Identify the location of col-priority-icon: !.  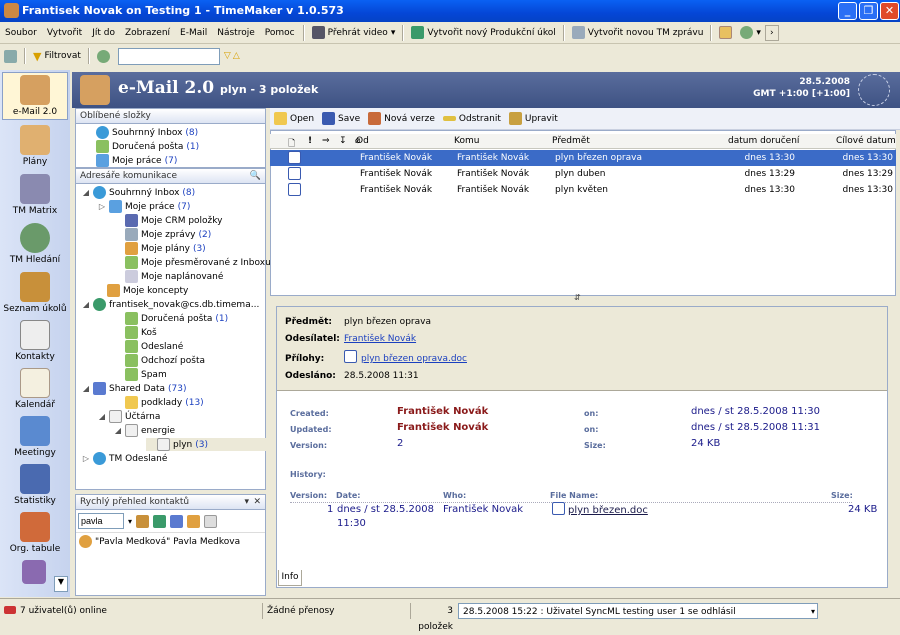
(310, 141).